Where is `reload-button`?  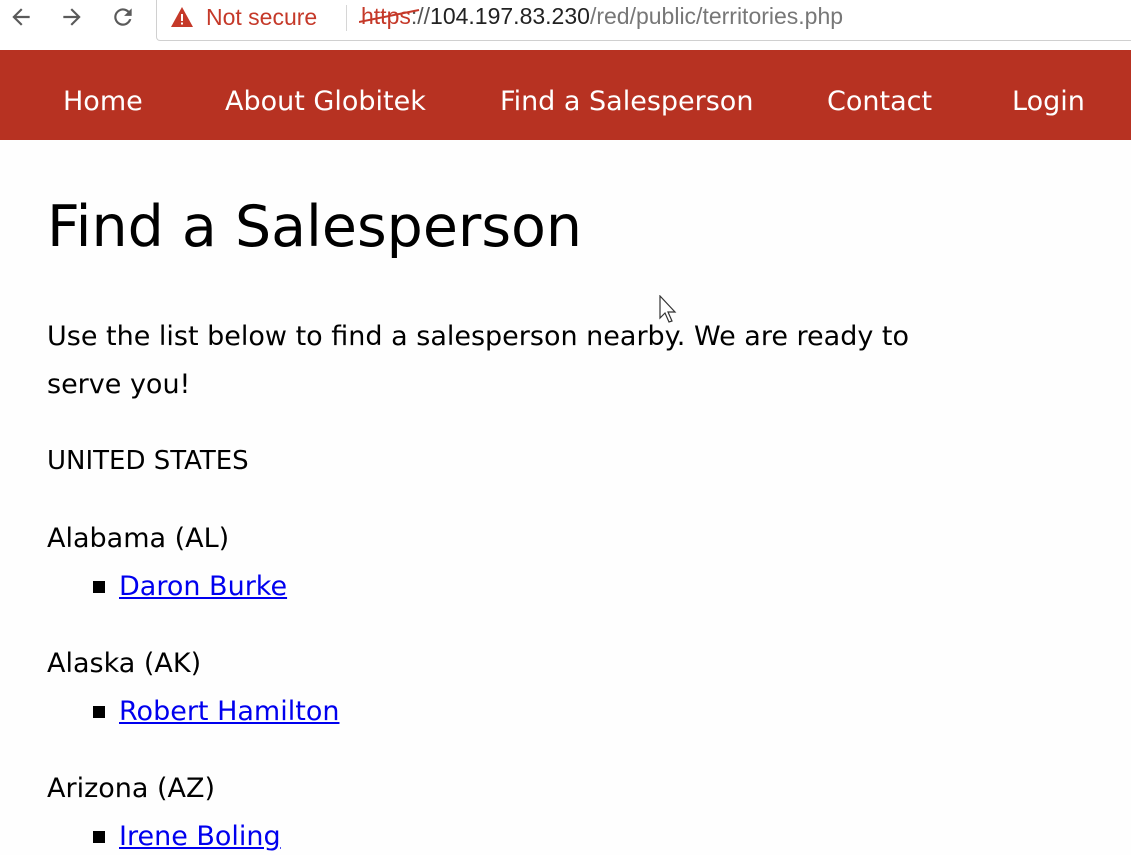 reload-button is located at coordinates (123, 17).